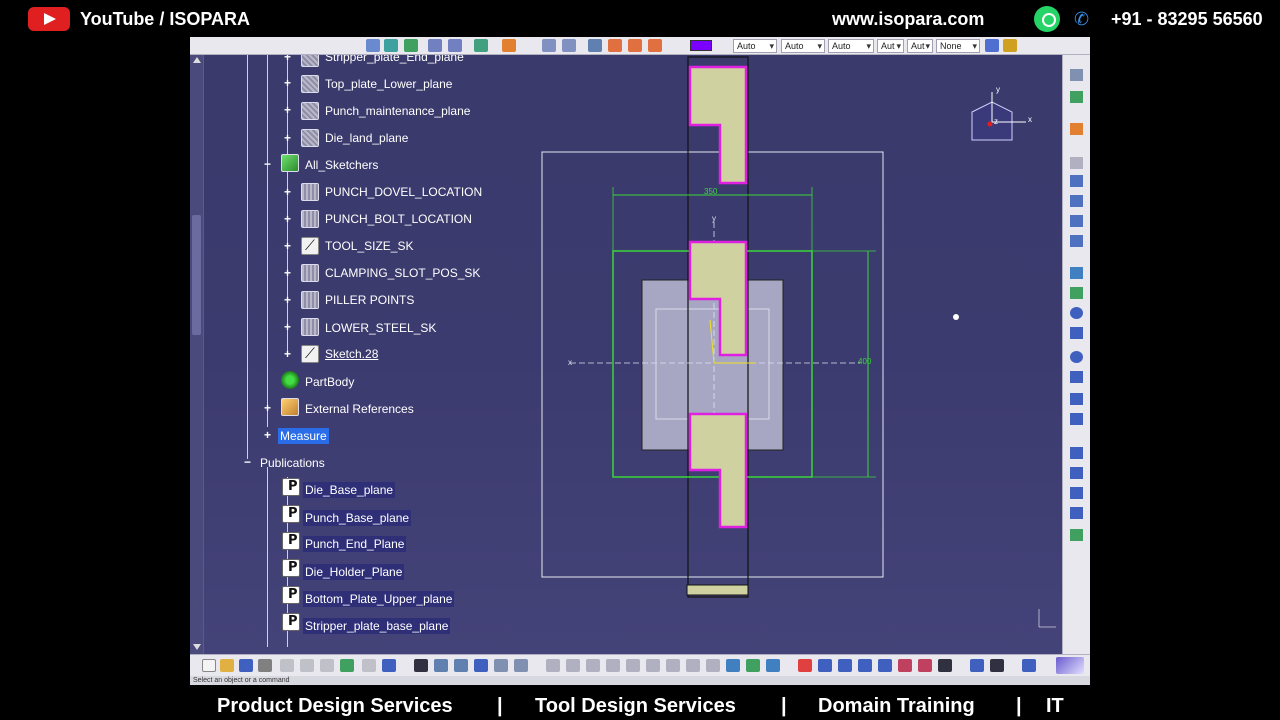  What do you see at coordinates (845, 665) in the screenshot?
I see `specification-icon` at bounding box center [845, 665].